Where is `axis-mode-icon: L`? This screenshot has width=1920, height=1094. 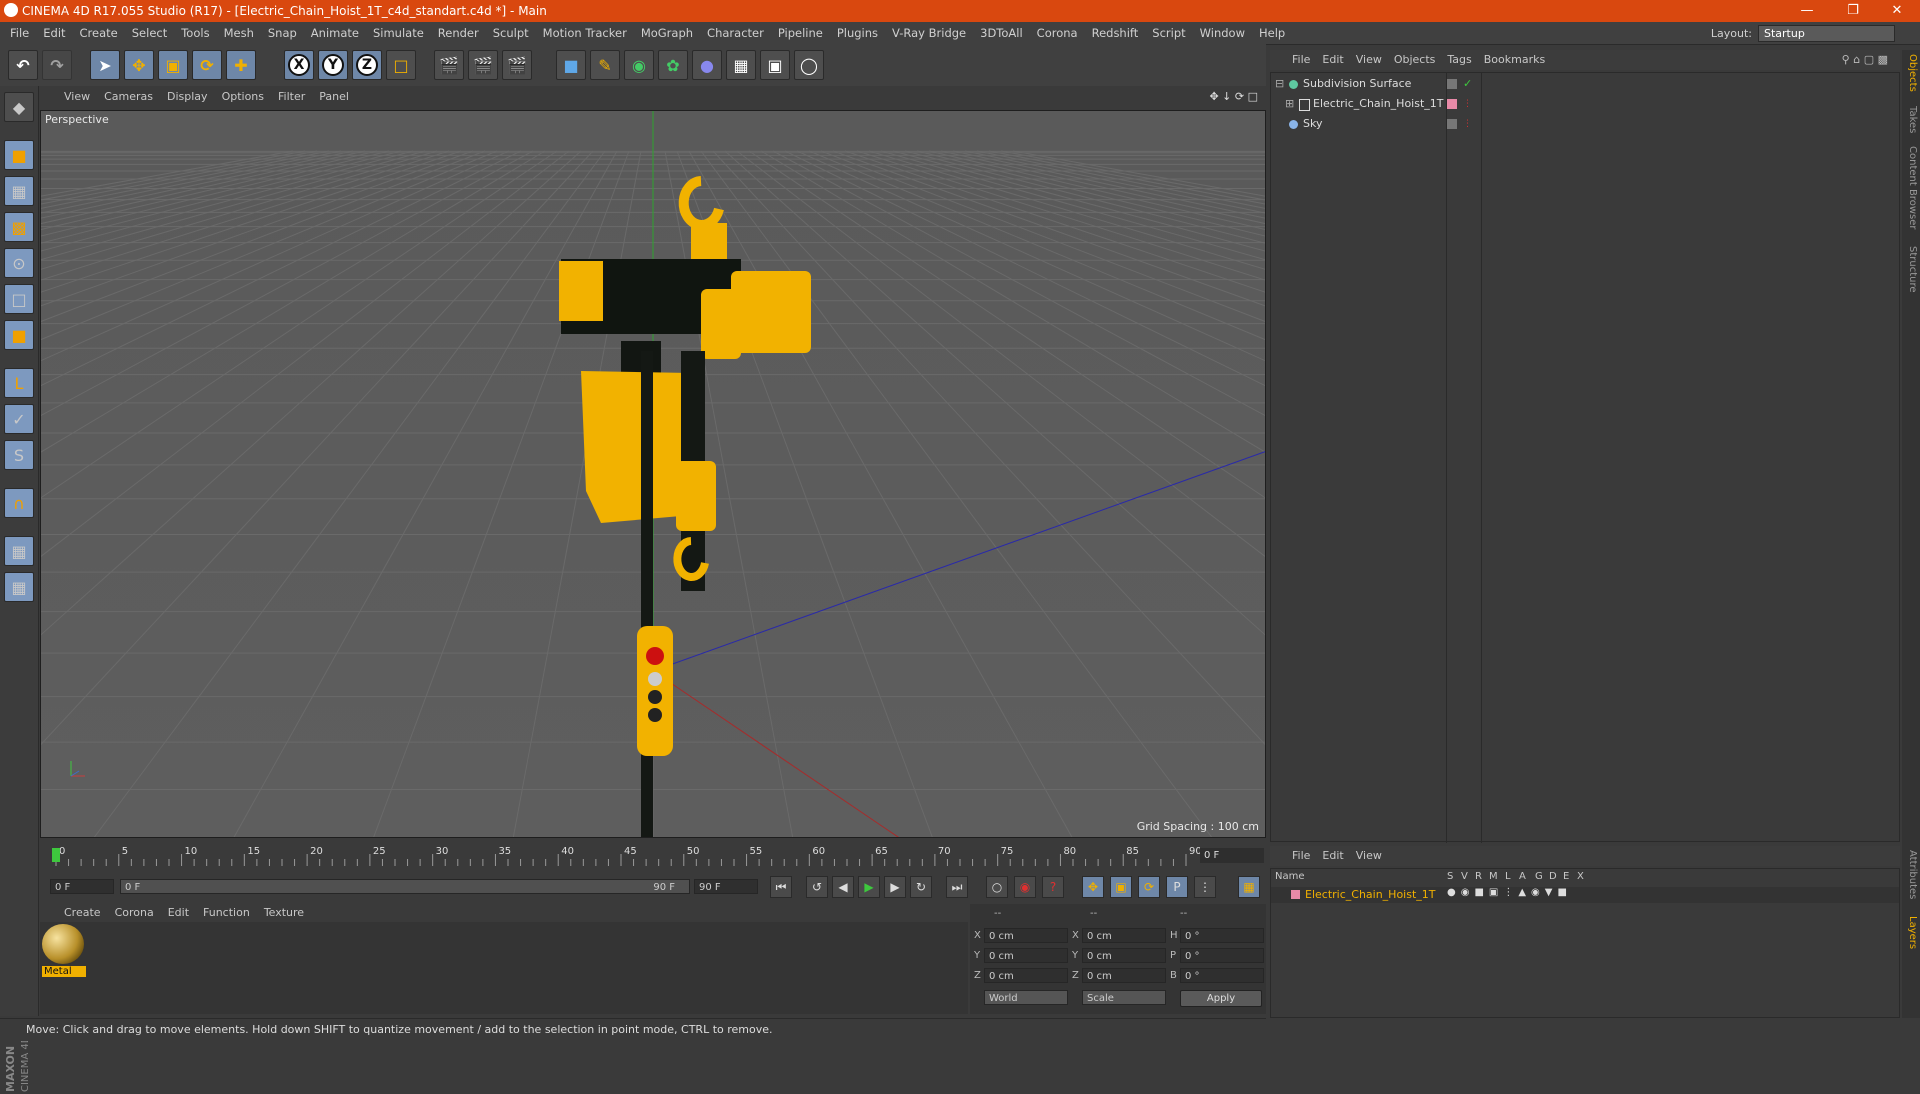
axis-mode-icon: L is located at coordinates (19, 383).